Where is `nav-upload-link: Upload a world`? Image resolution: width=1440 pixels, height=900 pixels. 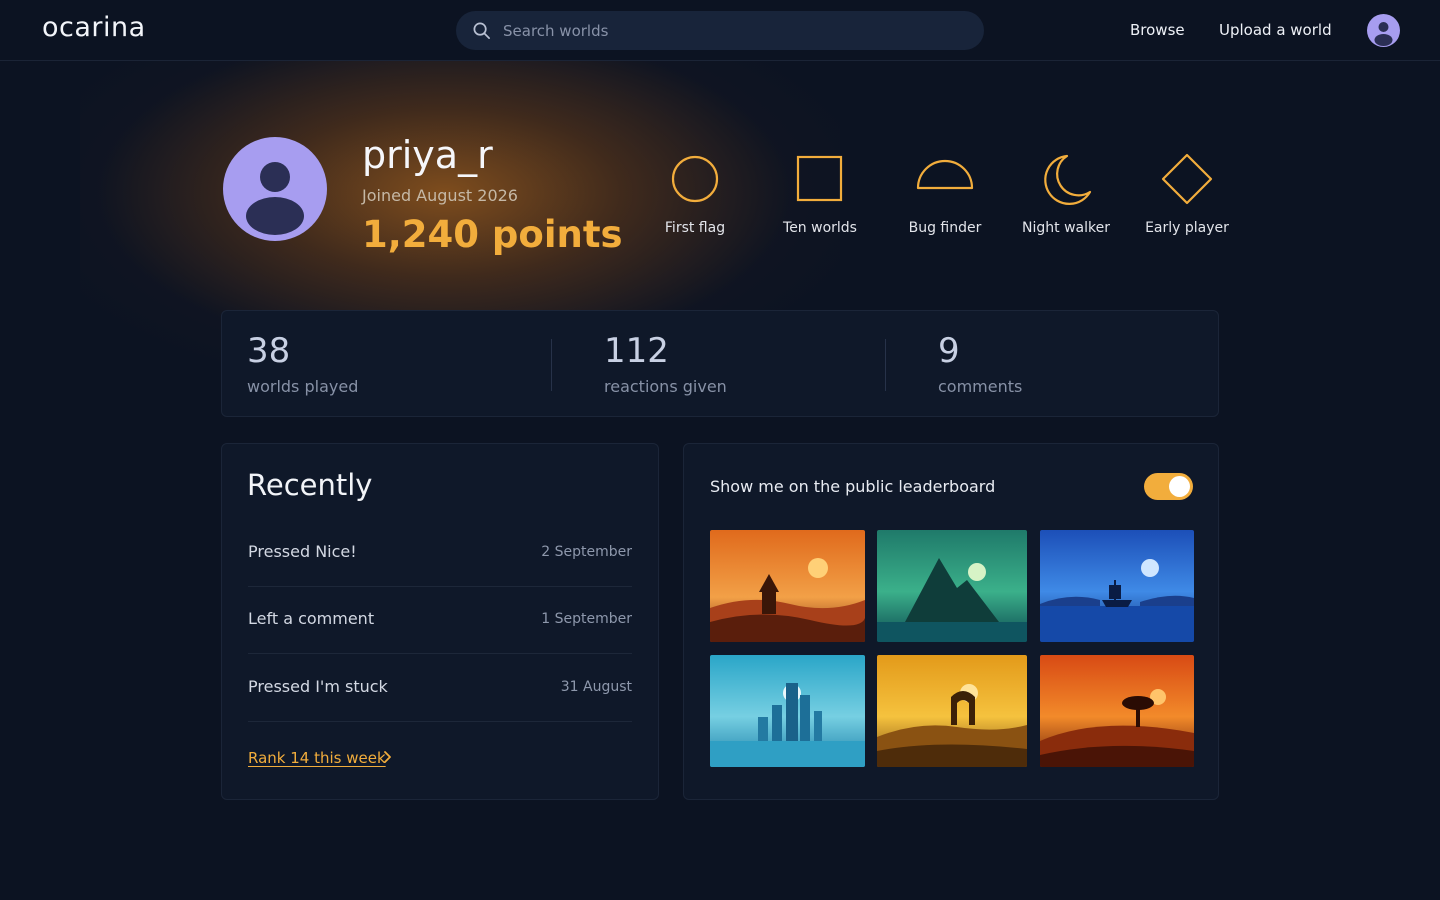
nav-upload-link: Upload a world is located at coordinates (1275, 30).